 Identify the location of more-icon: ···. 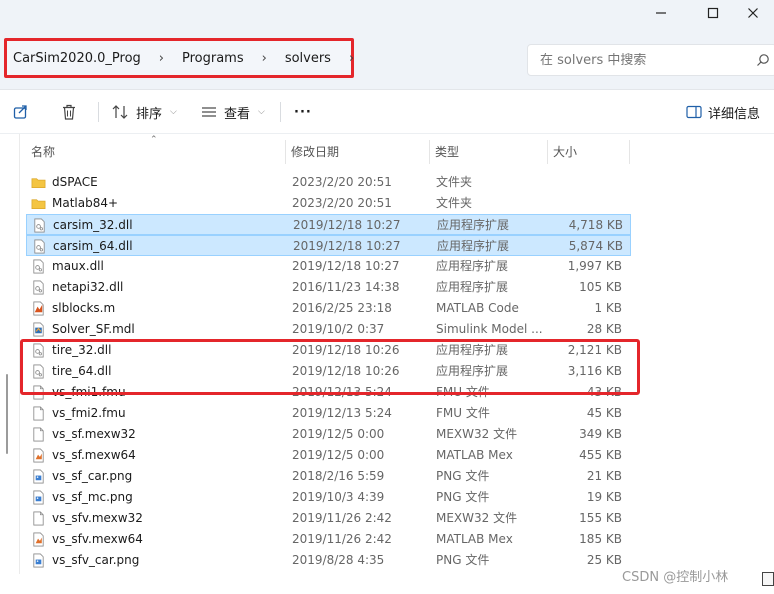
(303, 112).